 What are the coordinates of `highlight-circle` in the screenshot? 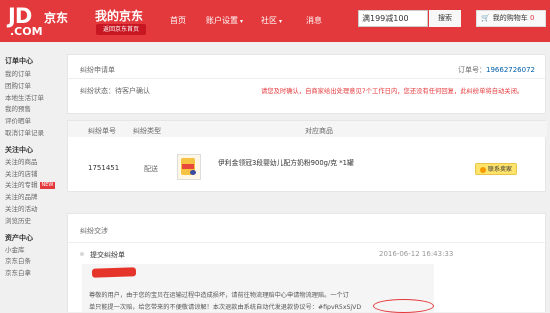 It's located at (403, 306).